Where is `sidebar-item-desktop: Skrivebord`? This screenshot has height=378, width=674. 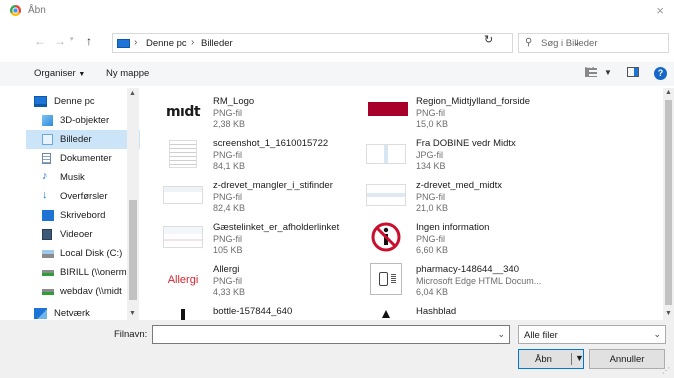 sidebar-item-desktop: Skrivebord is located at coordinates (83, 215).